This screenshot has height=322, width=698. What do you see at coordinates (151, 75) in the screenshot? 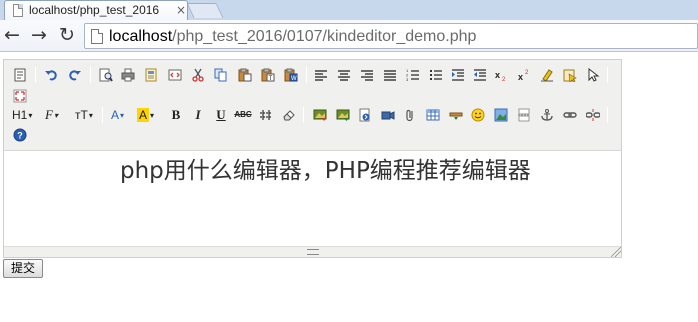
I see `template-icon` at bounding box center [151, 75].